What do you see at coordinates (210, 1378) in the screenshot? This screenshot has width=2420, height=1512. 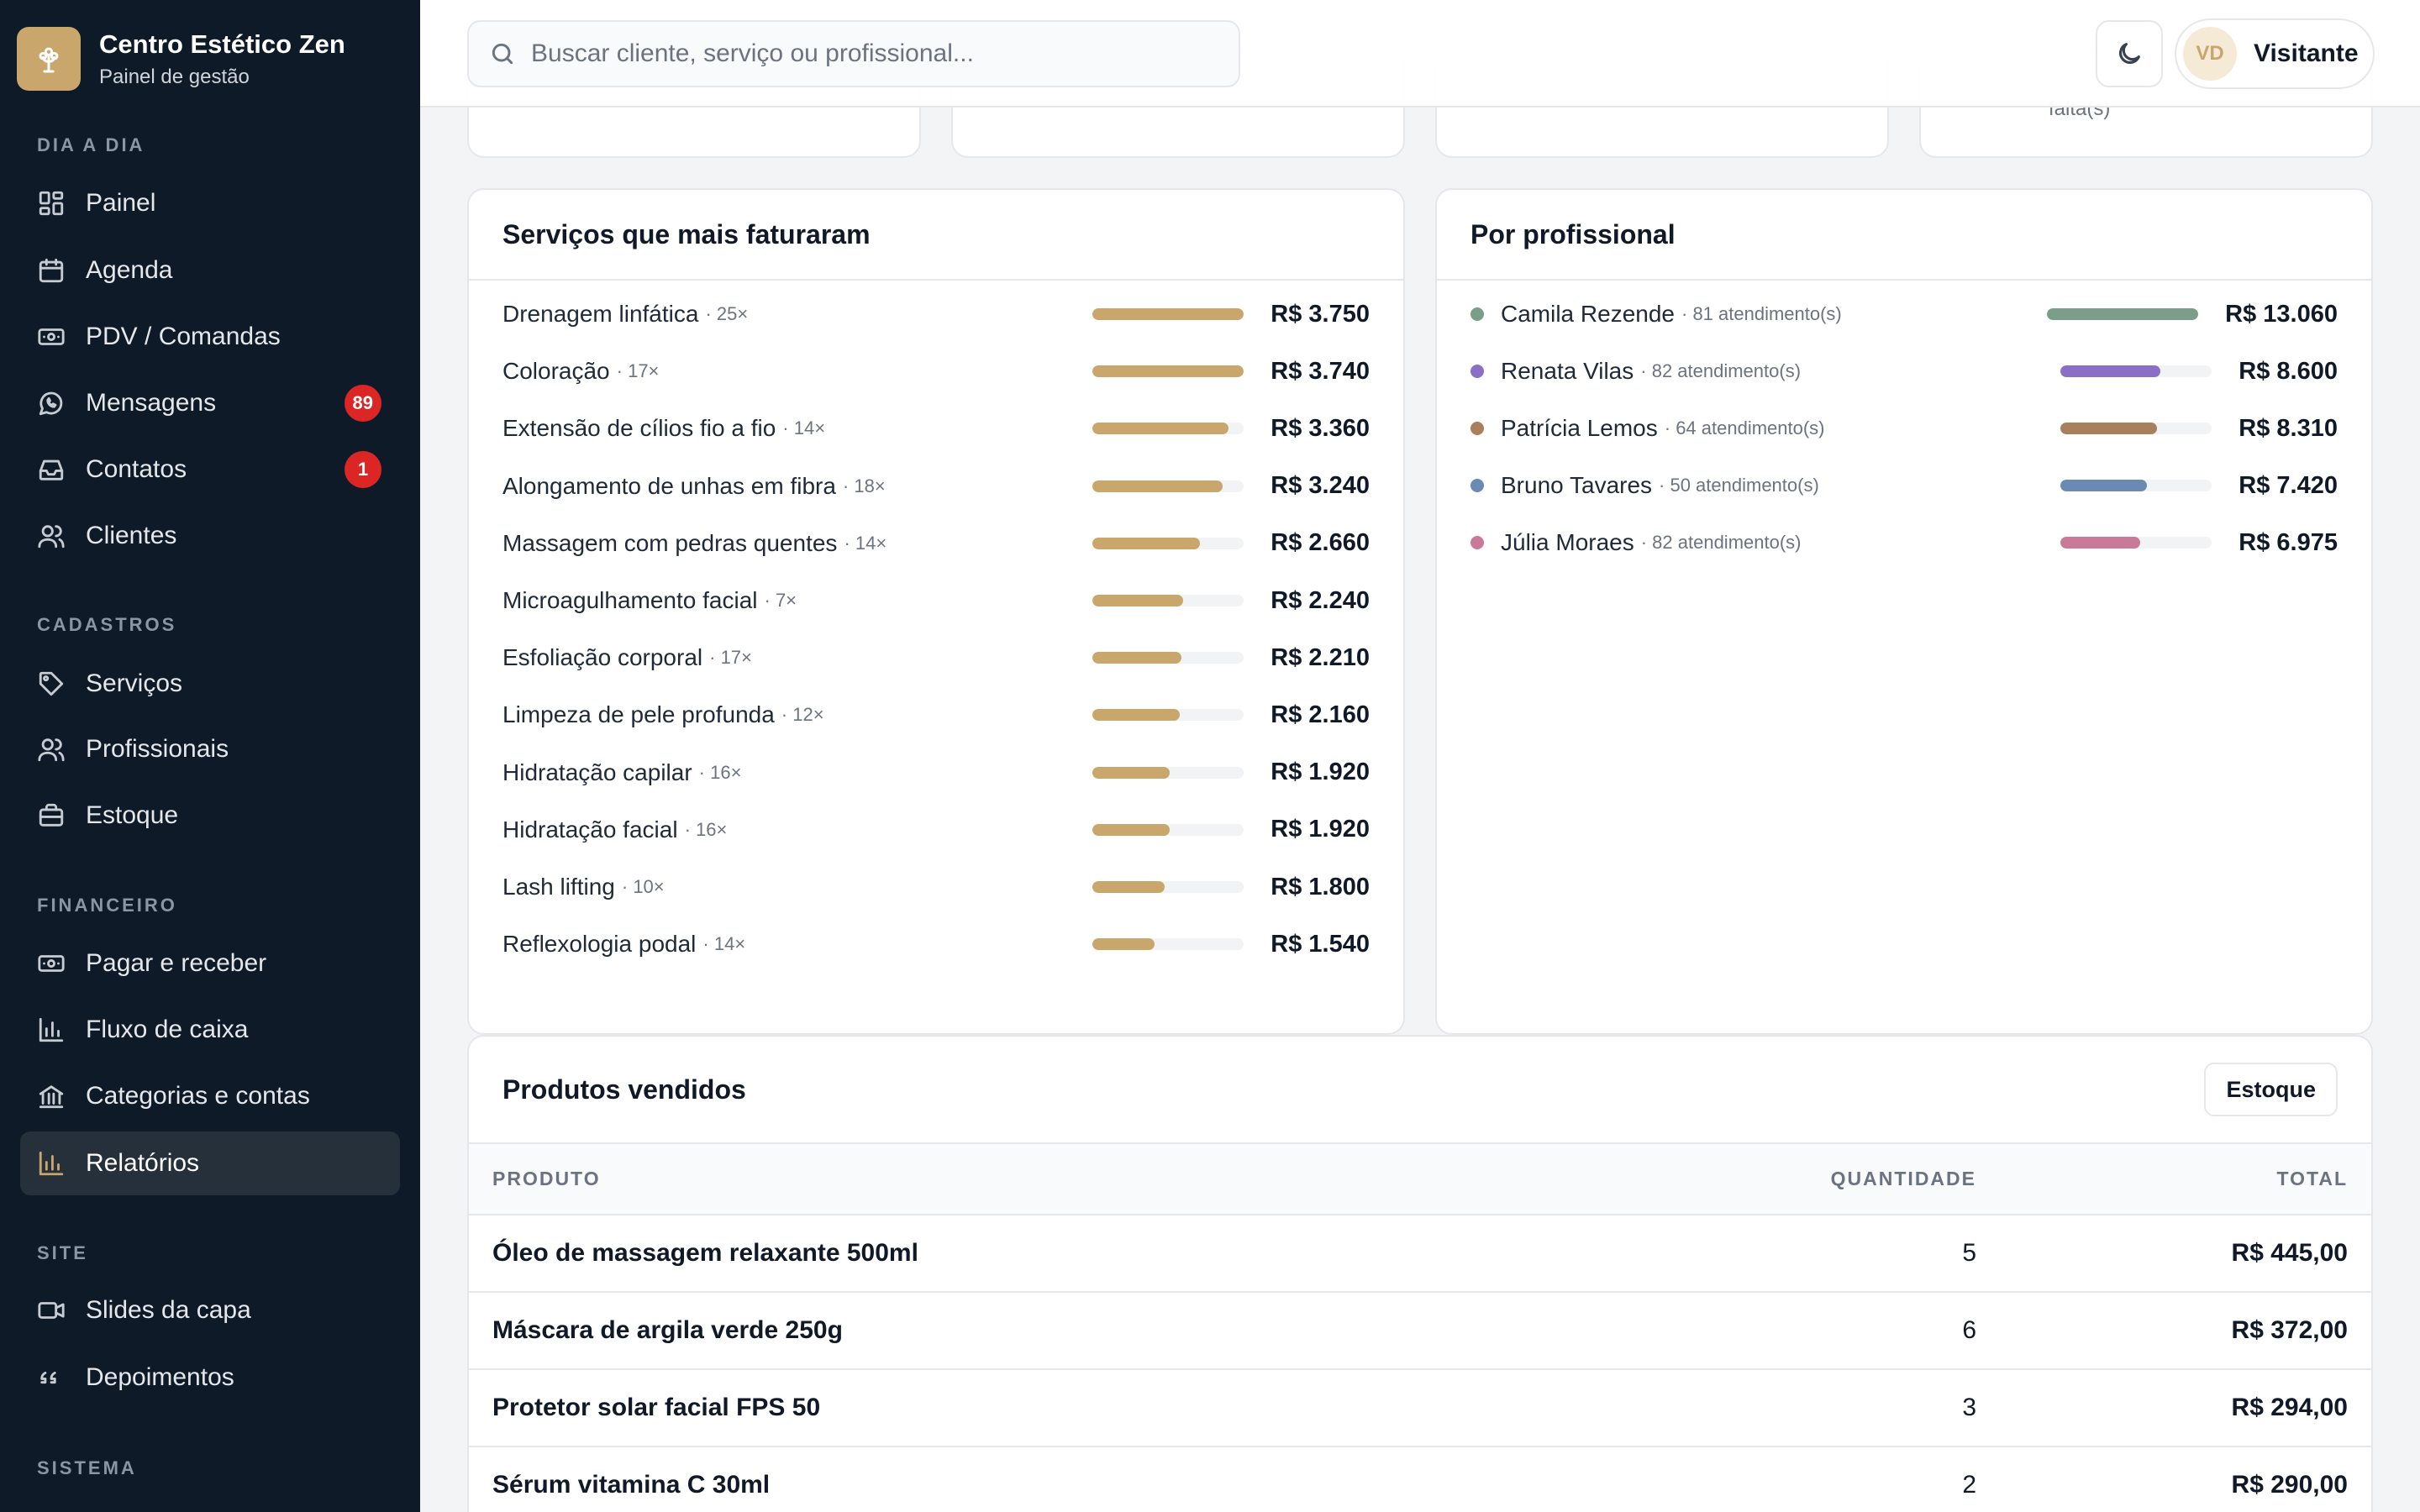 I see `sidebar-item-depoimentos: Depoimentos` at bounding box center [210, 1378].